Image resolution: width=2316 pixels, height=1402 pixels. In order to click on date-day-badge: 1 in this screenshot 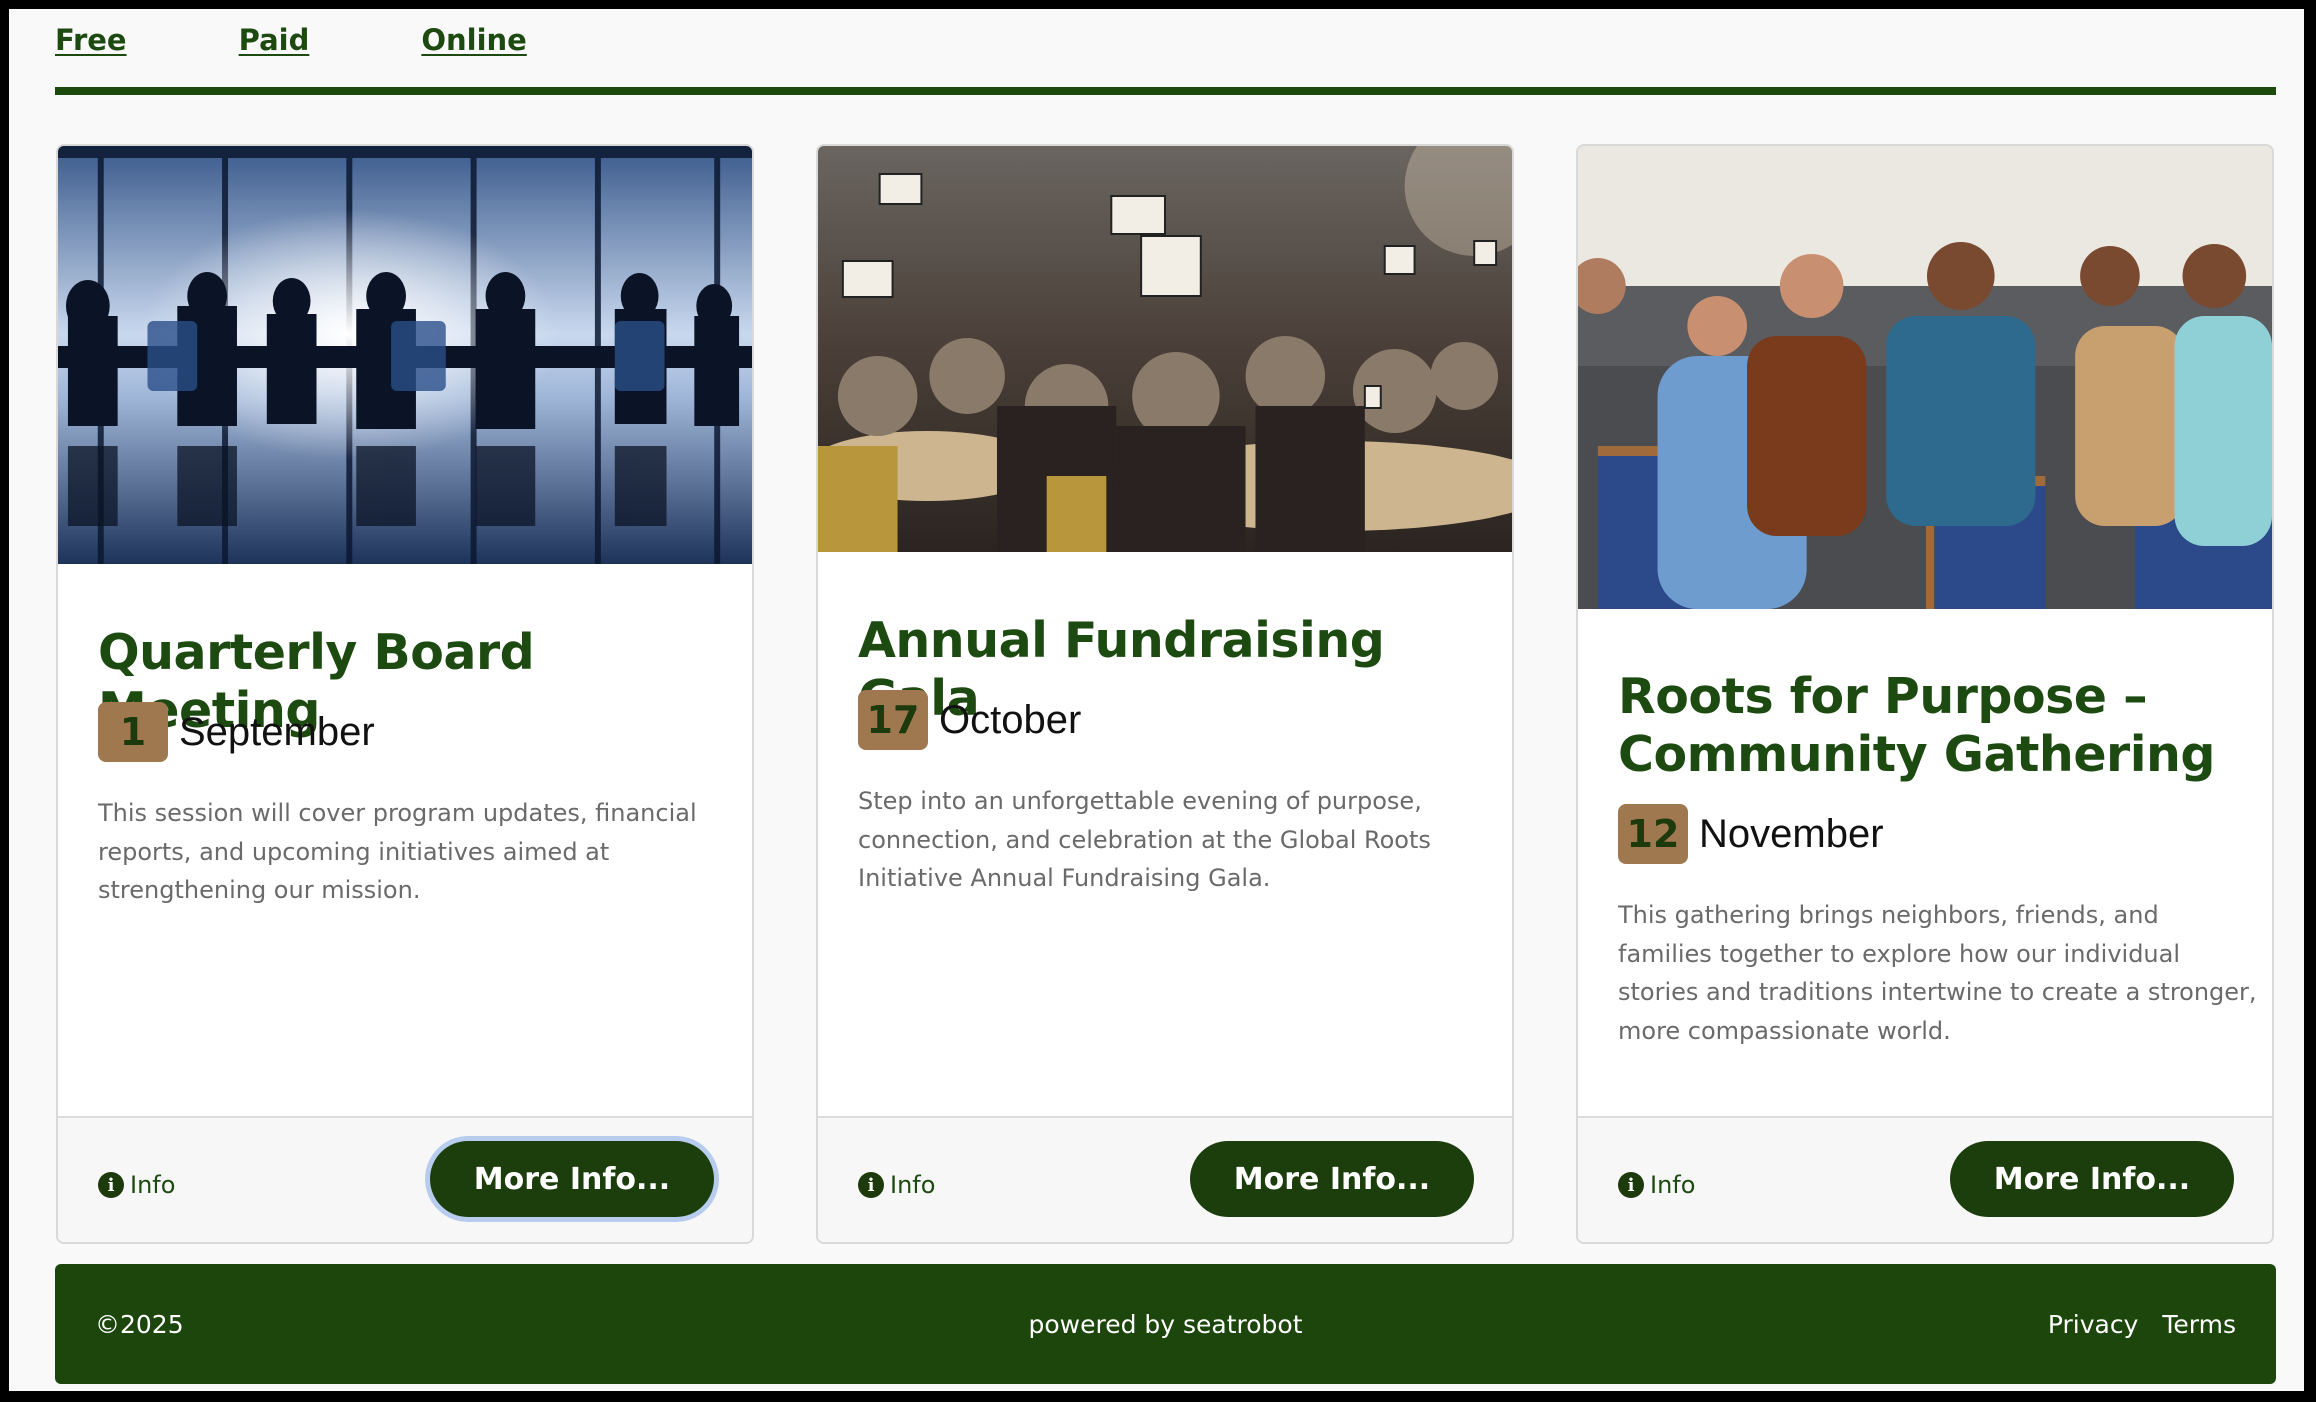, I will do `click(133, 732)`.